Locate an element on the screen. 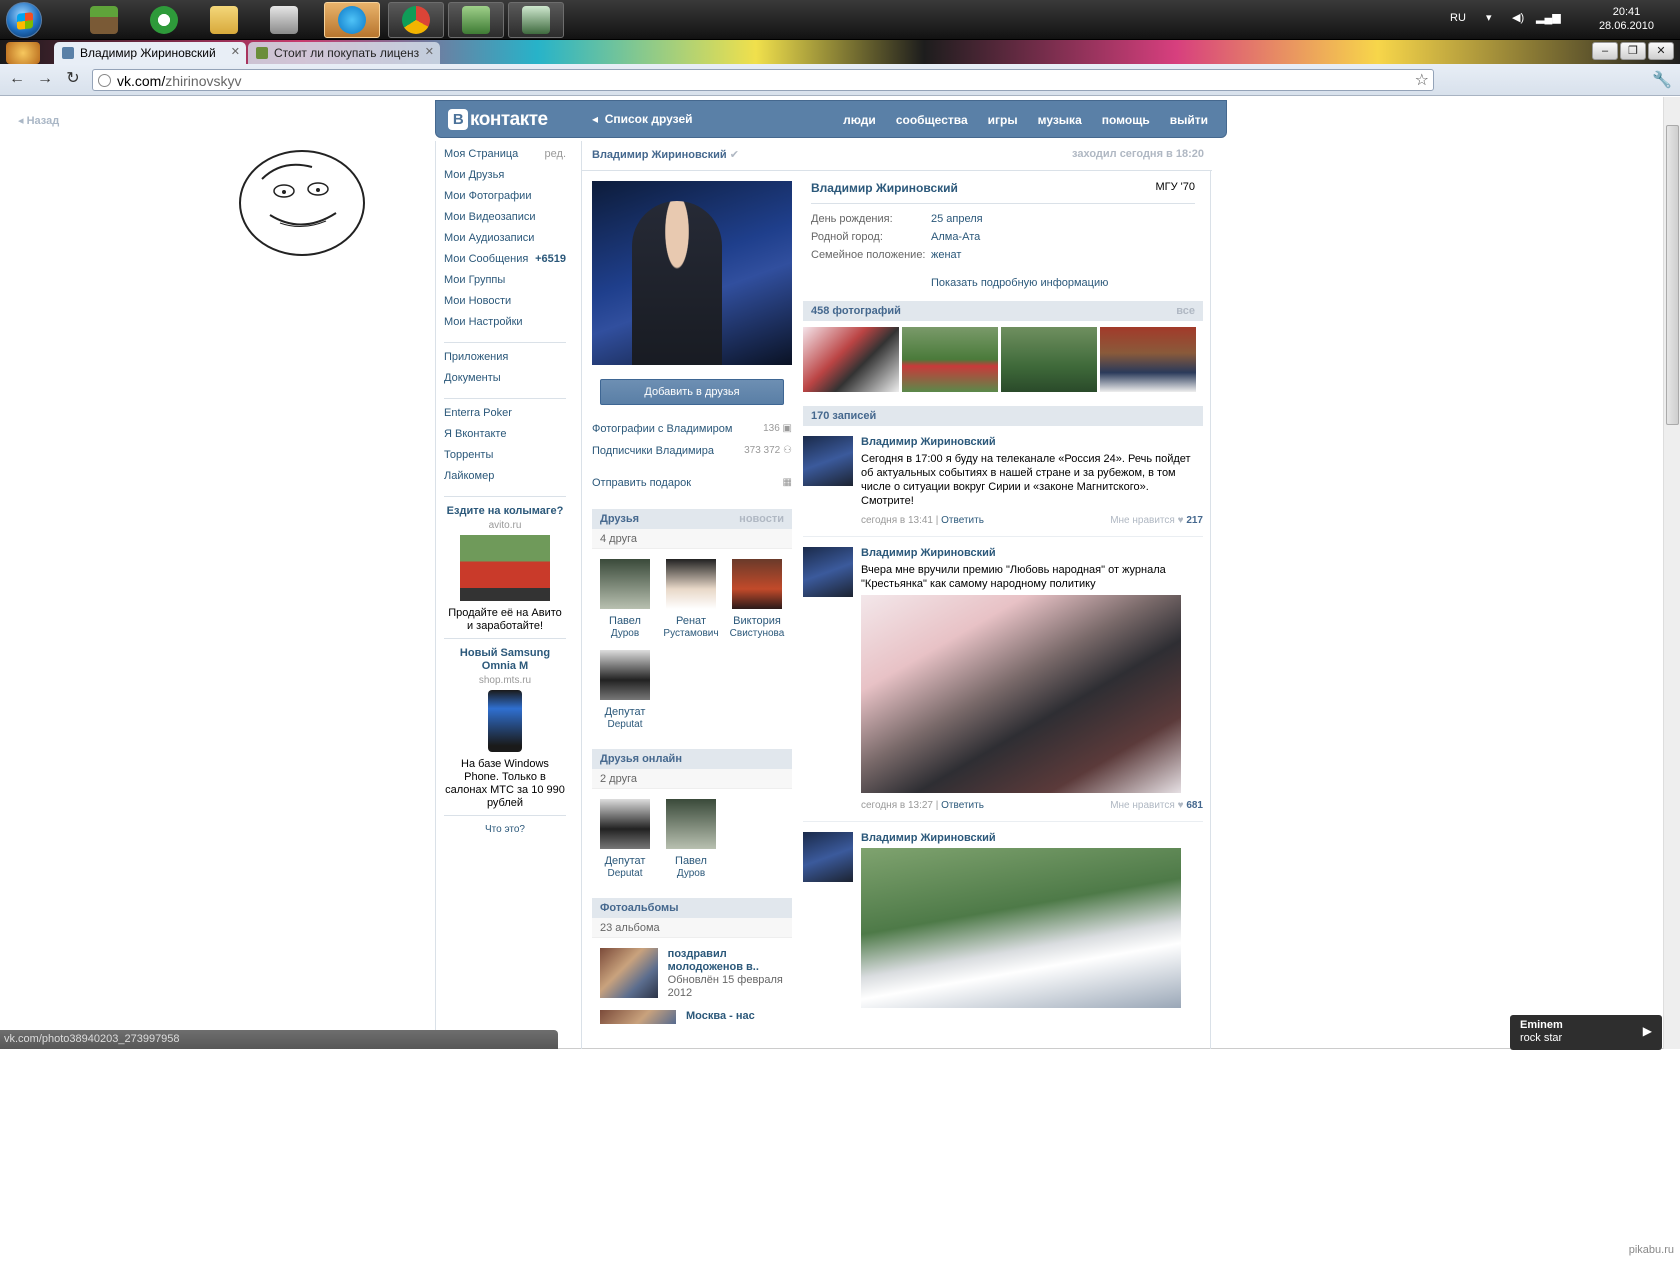  menu-news: Мои Новости is located at coordinates (505, 305).